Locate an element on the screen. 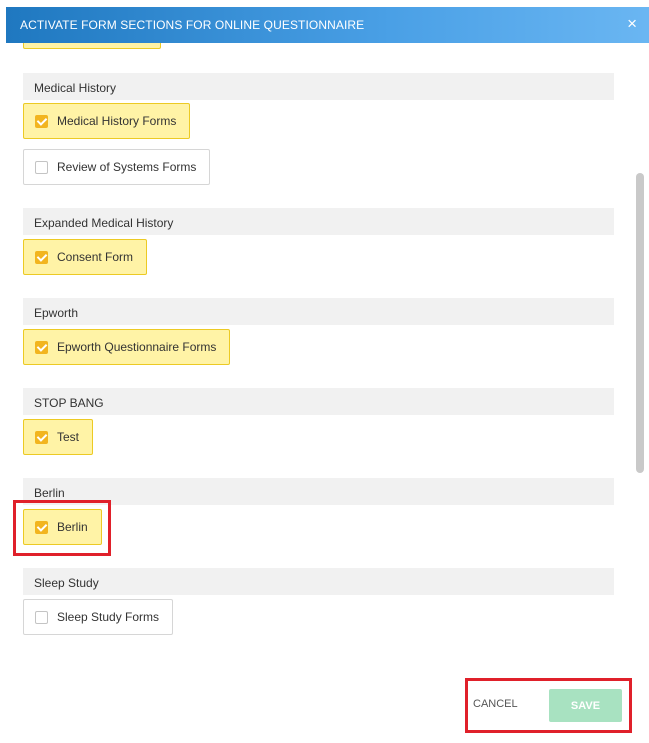 Image resolution: width=649 pixels, height=743 pixels. option-label: Test is located at coordinates (68, 437).